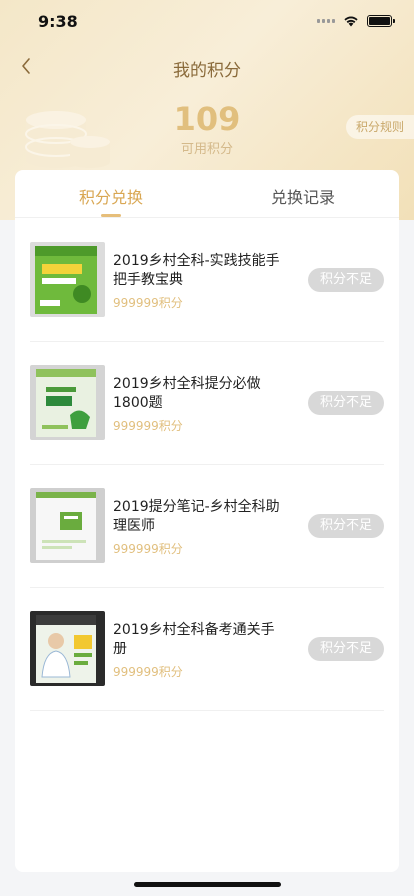 The width and height of the screenshot is (414, 896). What do you see at coordinates (58, 21) in the screenshot?
I see `status-time: 9:38` at bounding box center [58, 21].